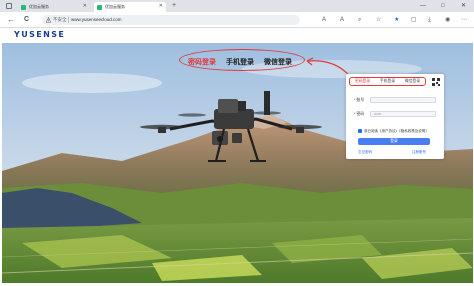 The width and height of the screenshot is (474, 286). I want to click on site-header: YUSENSE, so click(237, 36).